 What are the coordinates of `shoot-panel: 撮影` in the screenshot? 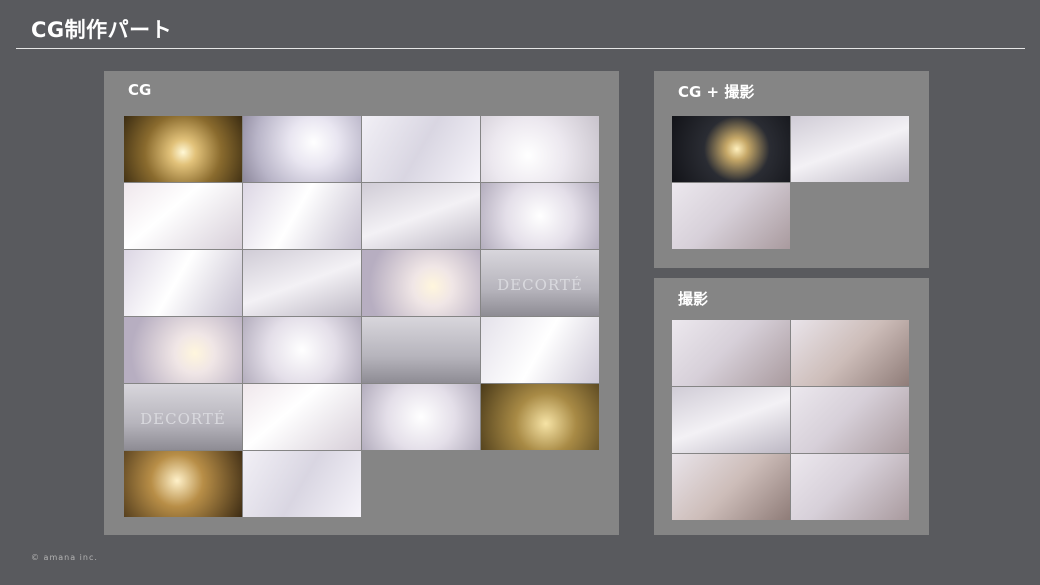 It's located at (791, 406).